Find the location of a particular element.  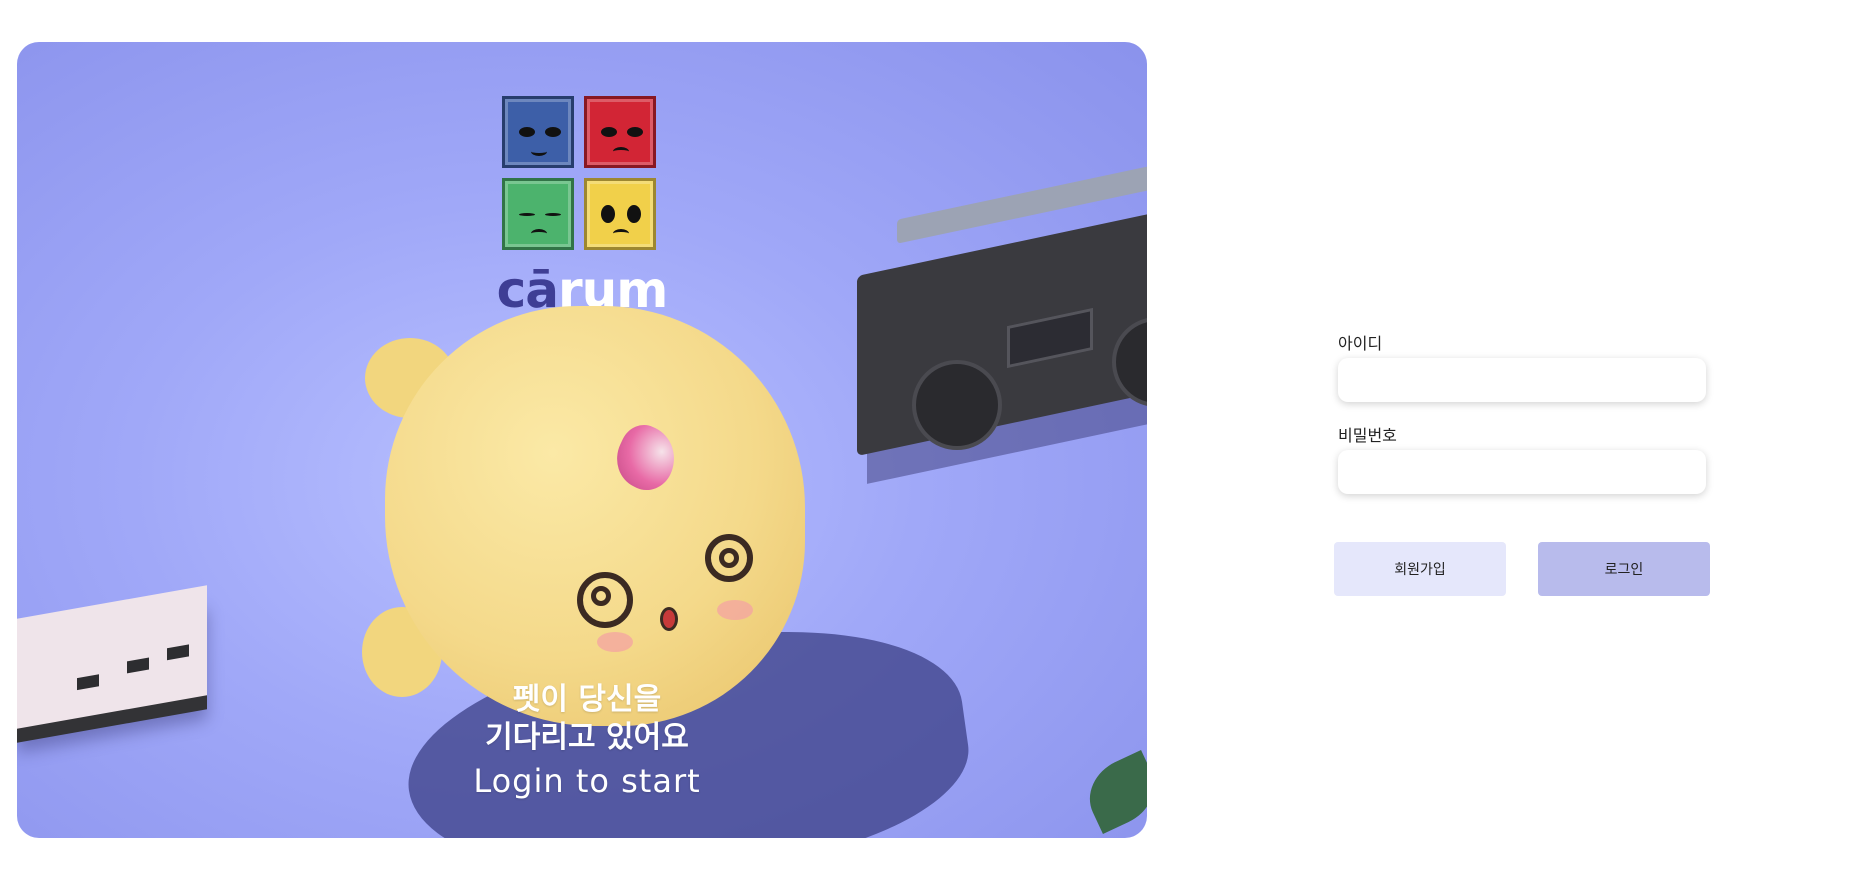

boombox-illustration is located at coordinates (1002, 332).